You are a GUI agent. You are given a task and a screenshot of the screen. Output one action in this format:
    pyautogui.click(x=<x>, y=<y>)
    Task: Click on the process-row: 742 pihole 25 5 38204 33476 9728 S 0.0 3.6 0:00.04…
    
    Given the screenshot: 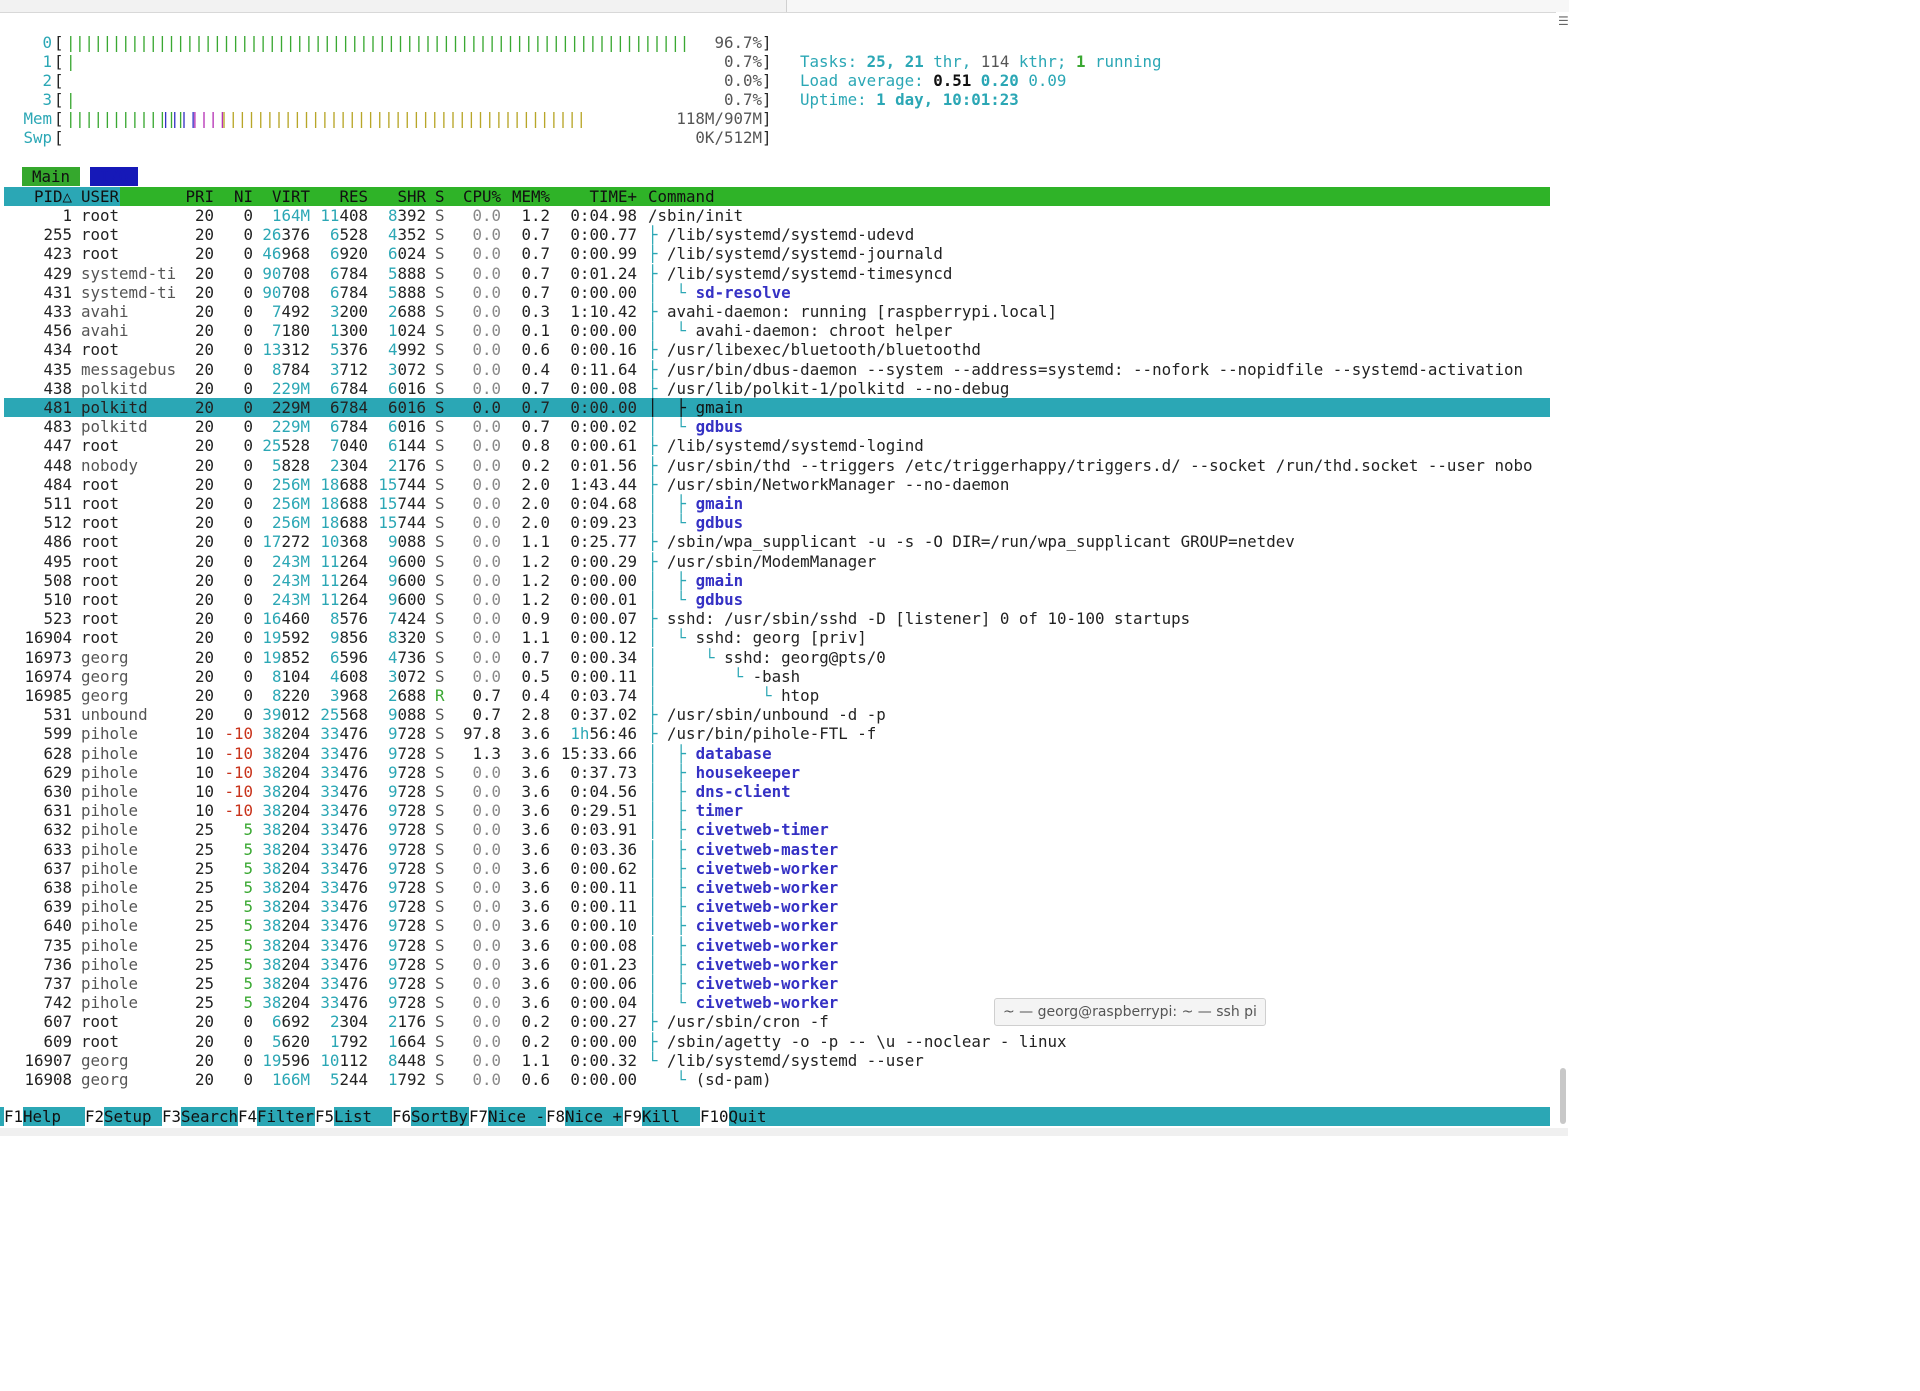 What is the action you would take?
    pyautogui.click(x=775, y=1002)
    